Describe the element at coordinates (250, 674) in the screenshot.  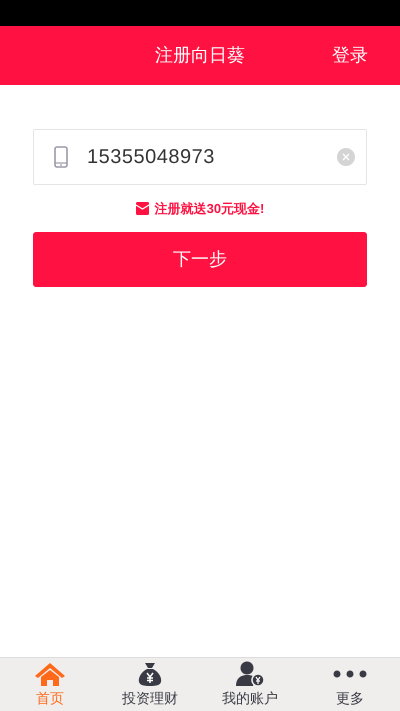
I see `user-coin-icon` at that location.